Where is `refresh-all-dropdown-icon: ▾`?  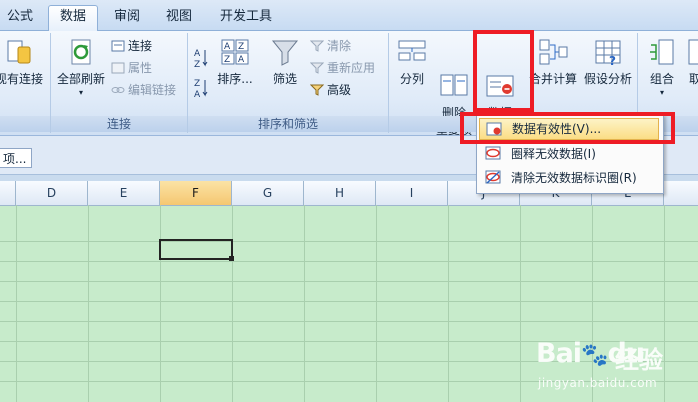 refresh-all-dropdown-icon: ▾ is located at coordinates (80, 92).